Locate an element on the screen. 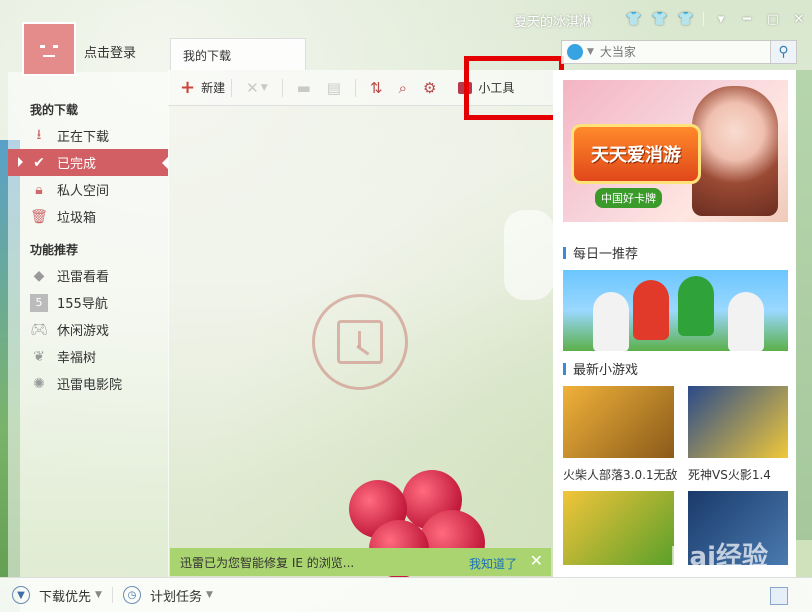  trash-icon: 🗑︎ is located at coordinates (39, 216).